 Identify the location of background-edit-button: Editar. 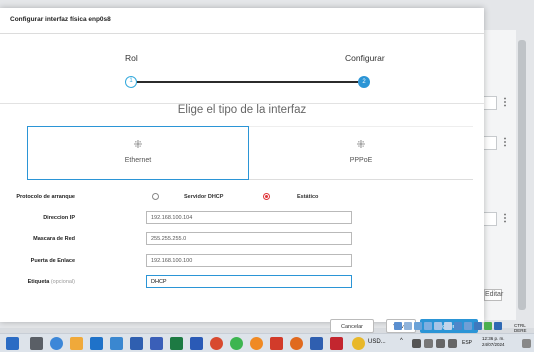
(493, 295).